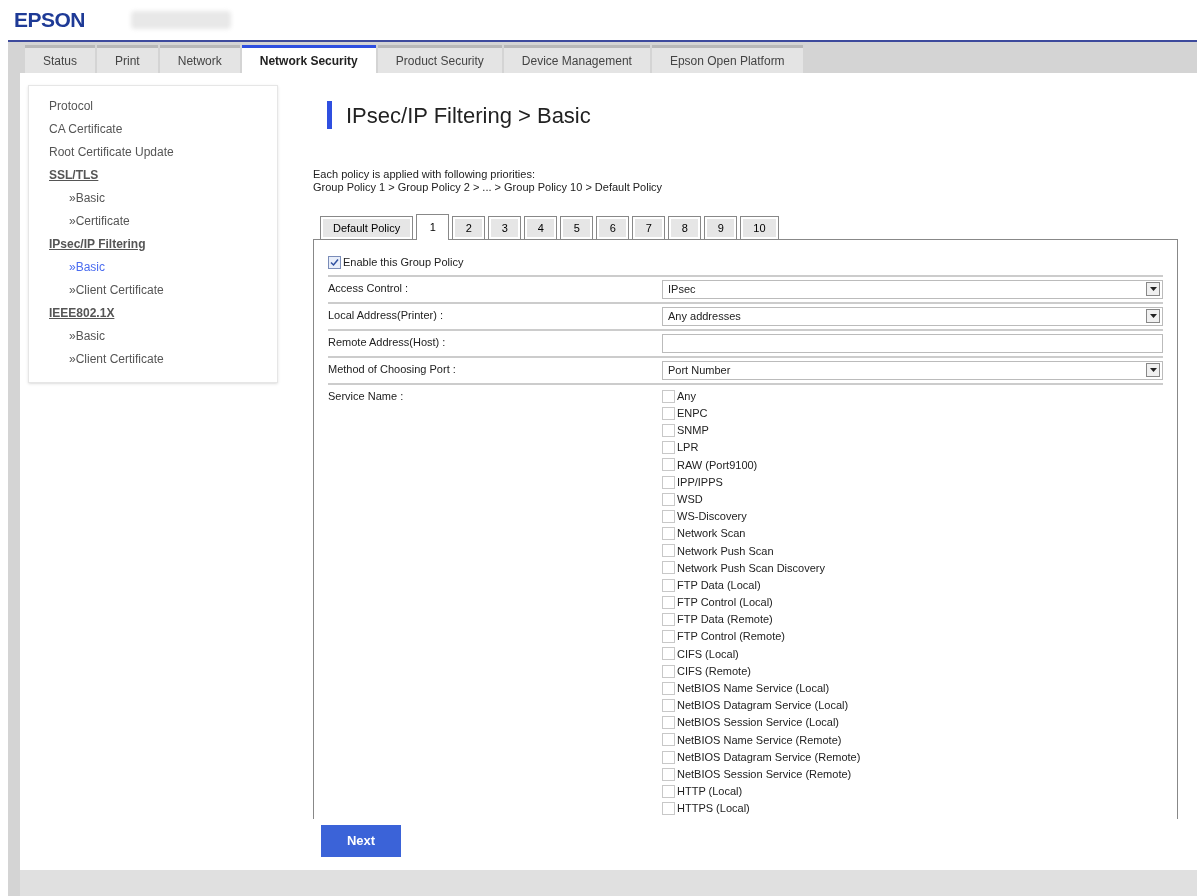  Describe the element at coordinates (912, 343) in the screenshot. I see `input-field` at that location.